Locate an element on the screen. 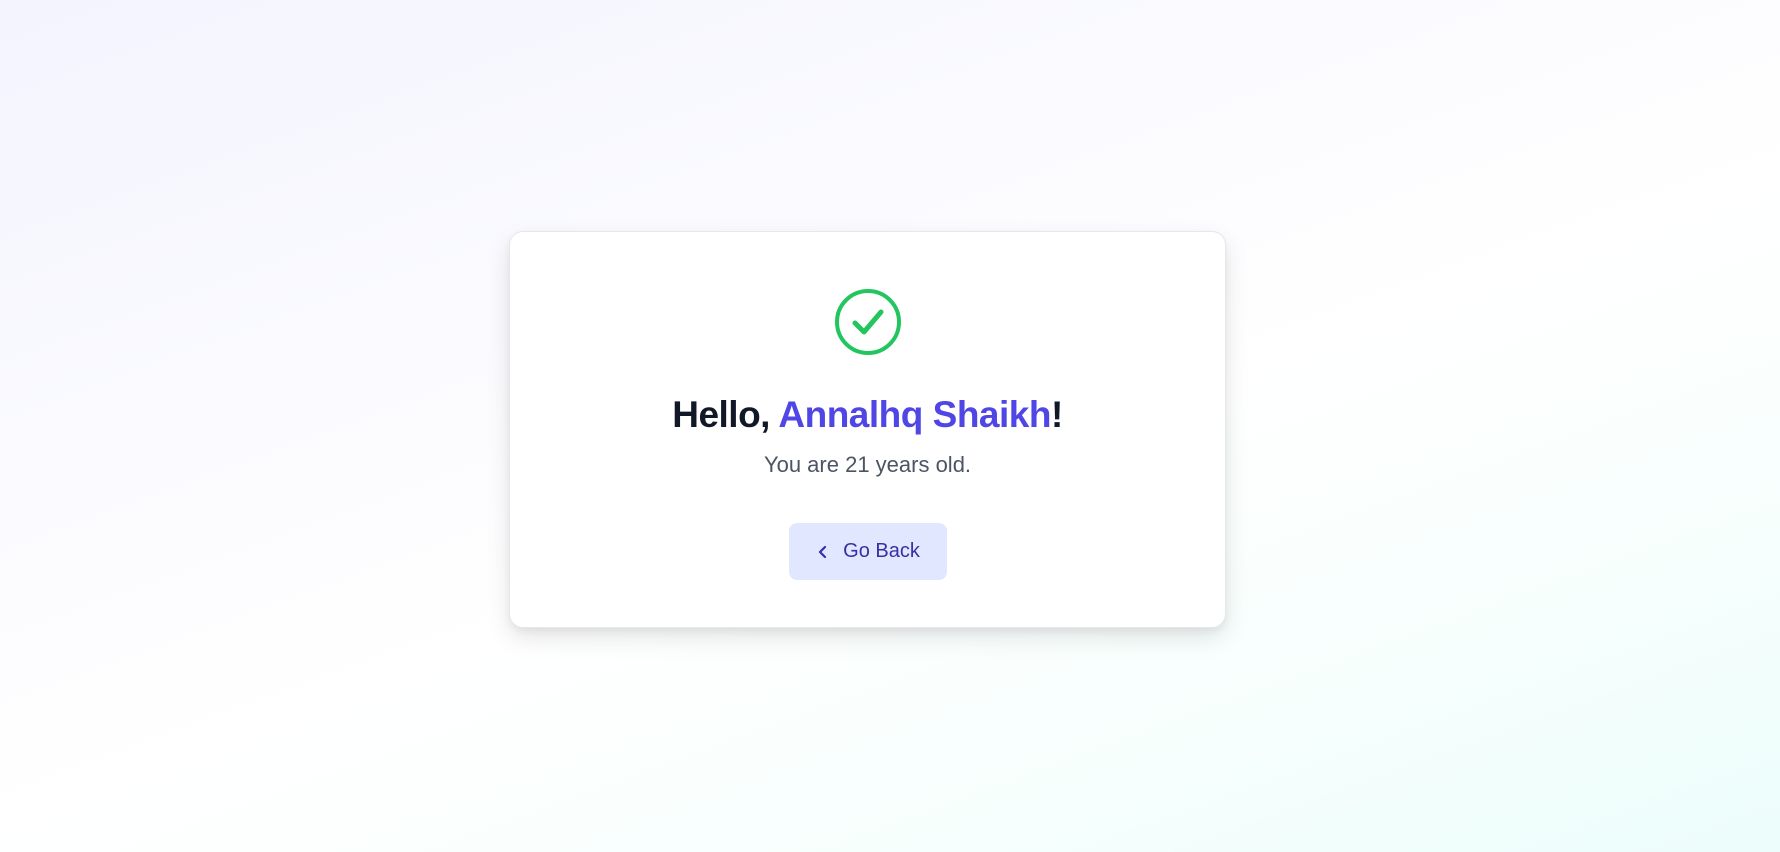 This screenshot has height=852, width=1780. greeting-heading: Hello, Annalhq Shaikh! is located at coordinates (867, 415).